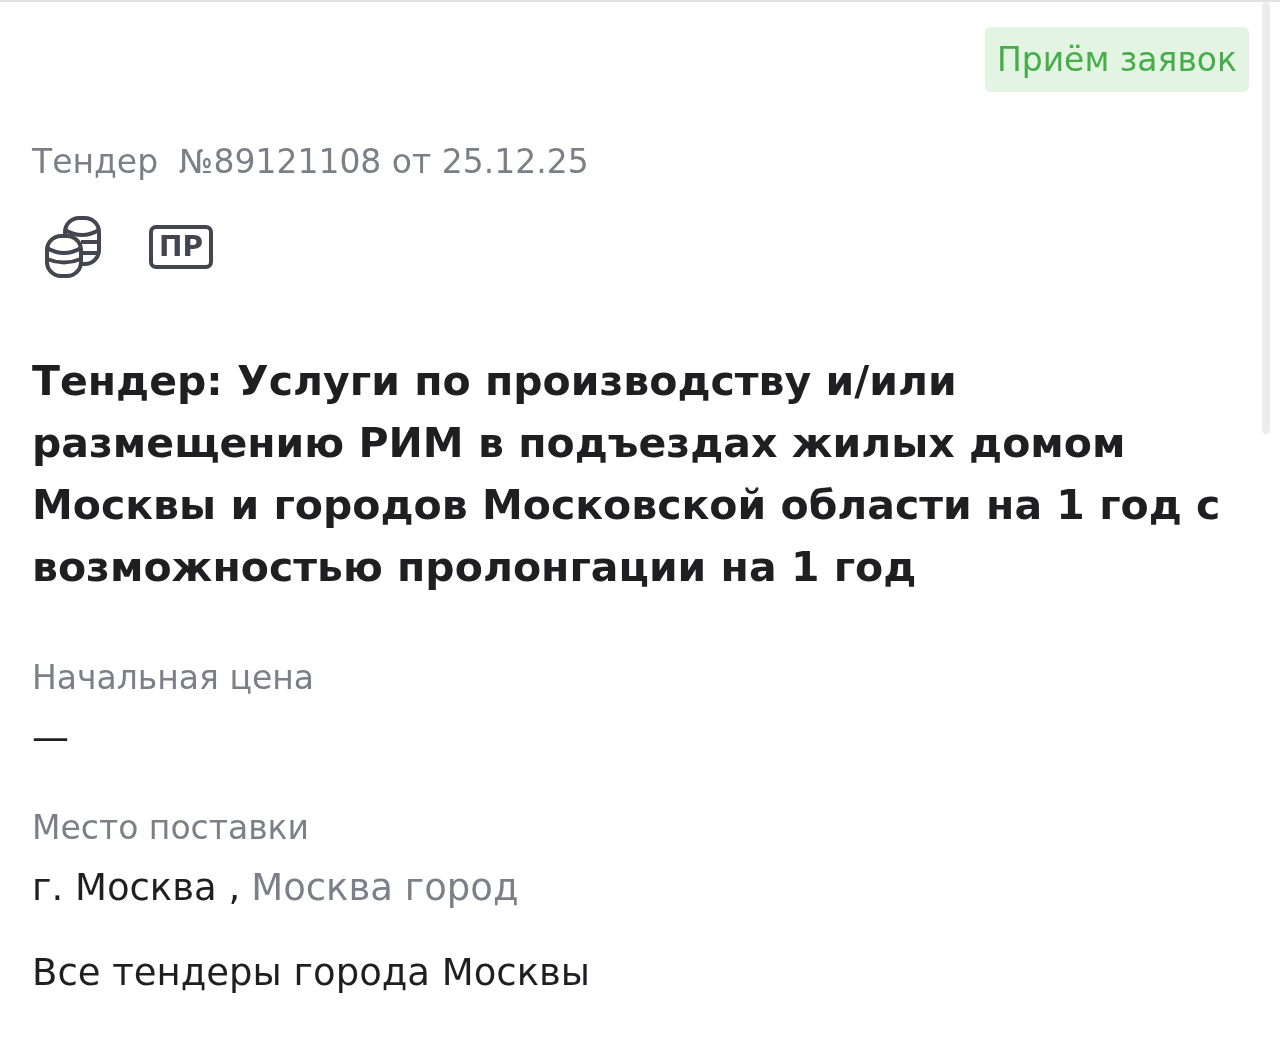 The height and width of the screenshot is (1042, 1280). Describe the element at coordinates (50, 738) in the screenshot. I see `field-value: —` at that location.